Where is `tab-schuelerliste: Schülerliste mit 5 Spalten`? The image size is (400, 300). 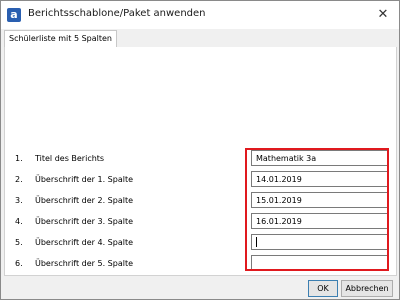
tab-schuelerliste: Schülerliste mit 5 Spalten is located at coordinates (61, 39).